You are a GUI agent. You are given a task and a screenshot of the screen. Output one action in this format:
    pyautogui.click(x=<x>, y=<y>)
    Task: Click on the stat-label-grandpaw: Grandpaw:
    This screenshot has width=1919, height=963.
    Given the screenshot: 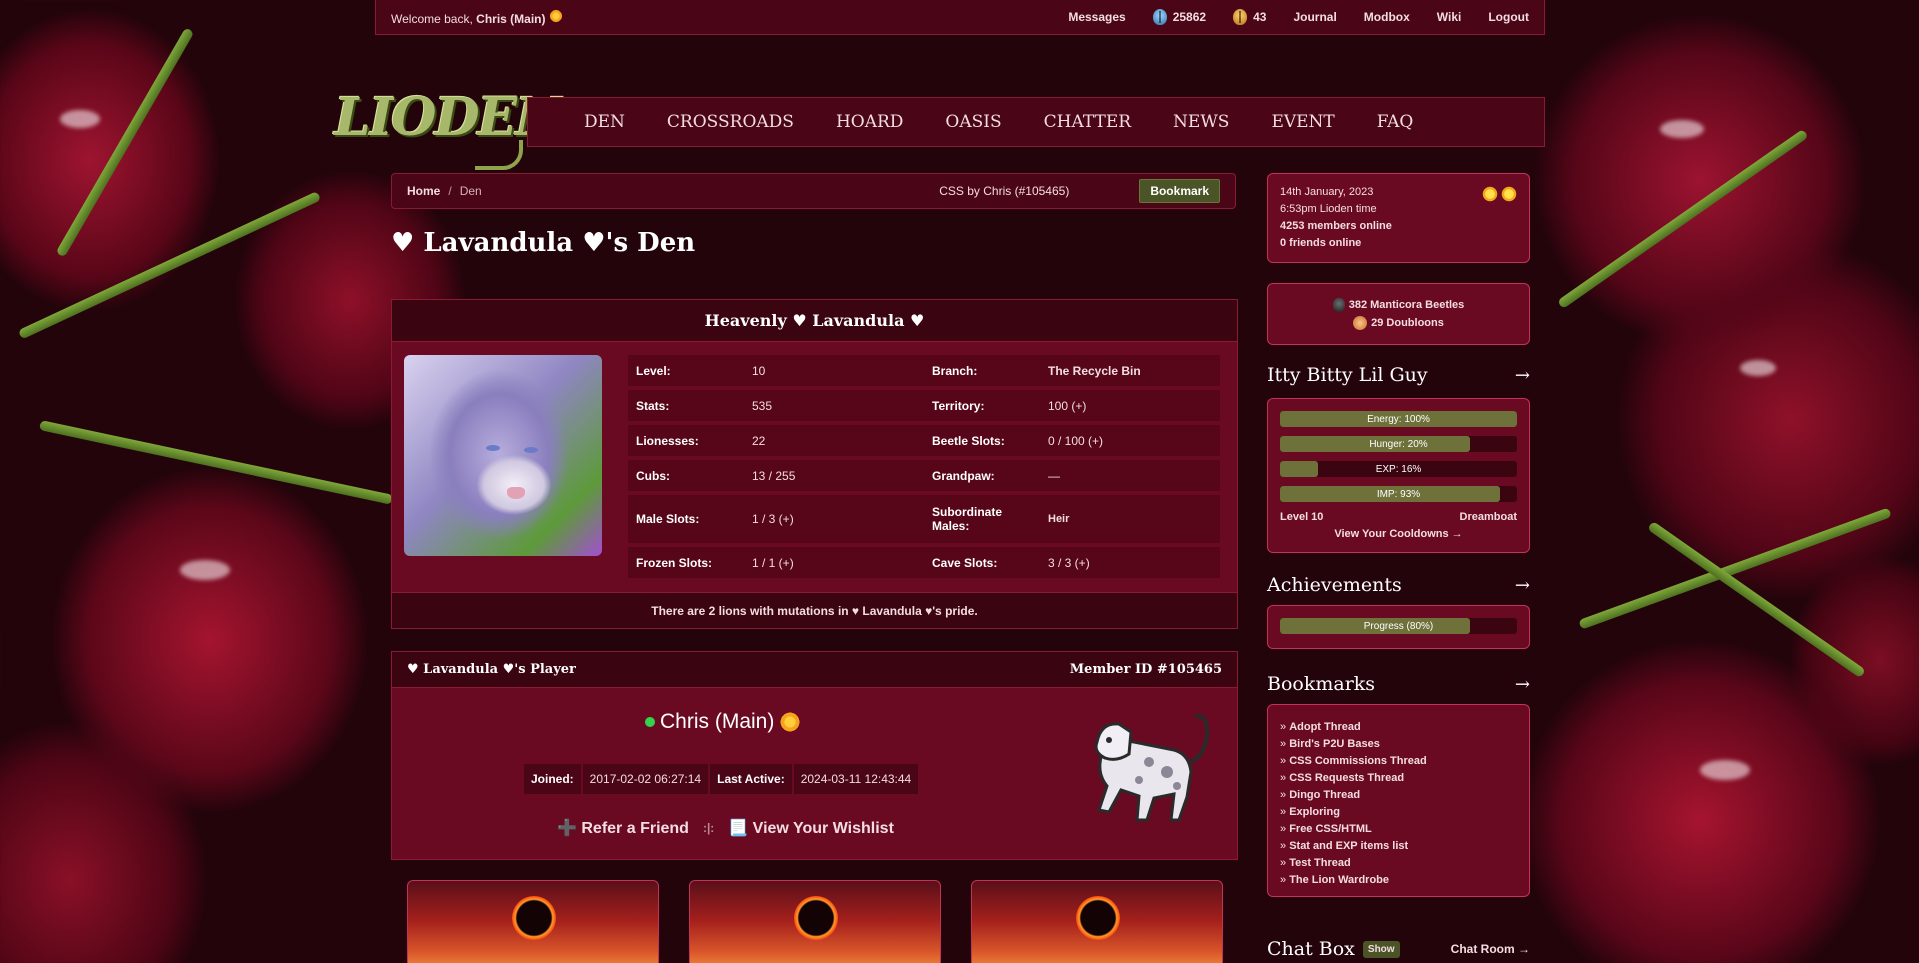 What is the action you would take?
    pyautogui.click(x=982, y=475)
    